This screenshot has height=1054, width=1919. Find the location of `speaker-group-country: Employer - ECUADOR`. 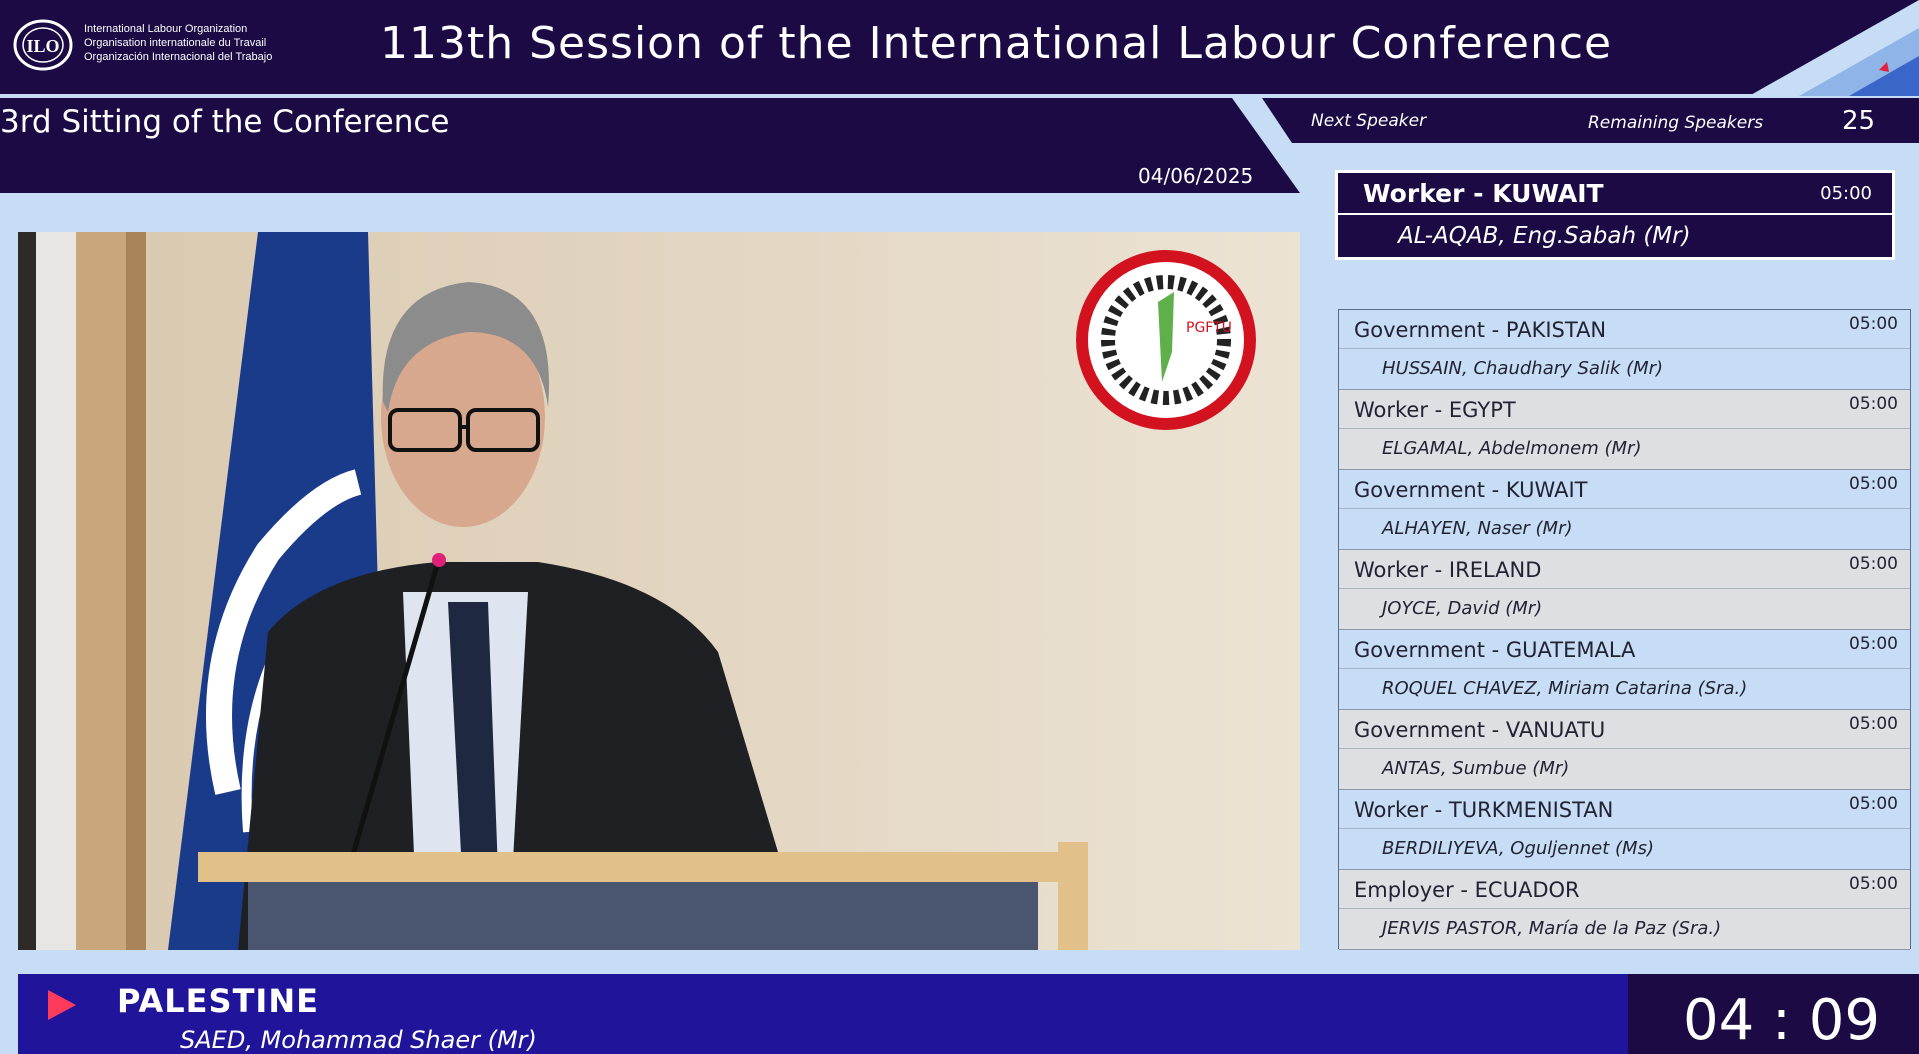

speaker-group-country: Employer - ECUADOR is located at coordinates (1467, 890).